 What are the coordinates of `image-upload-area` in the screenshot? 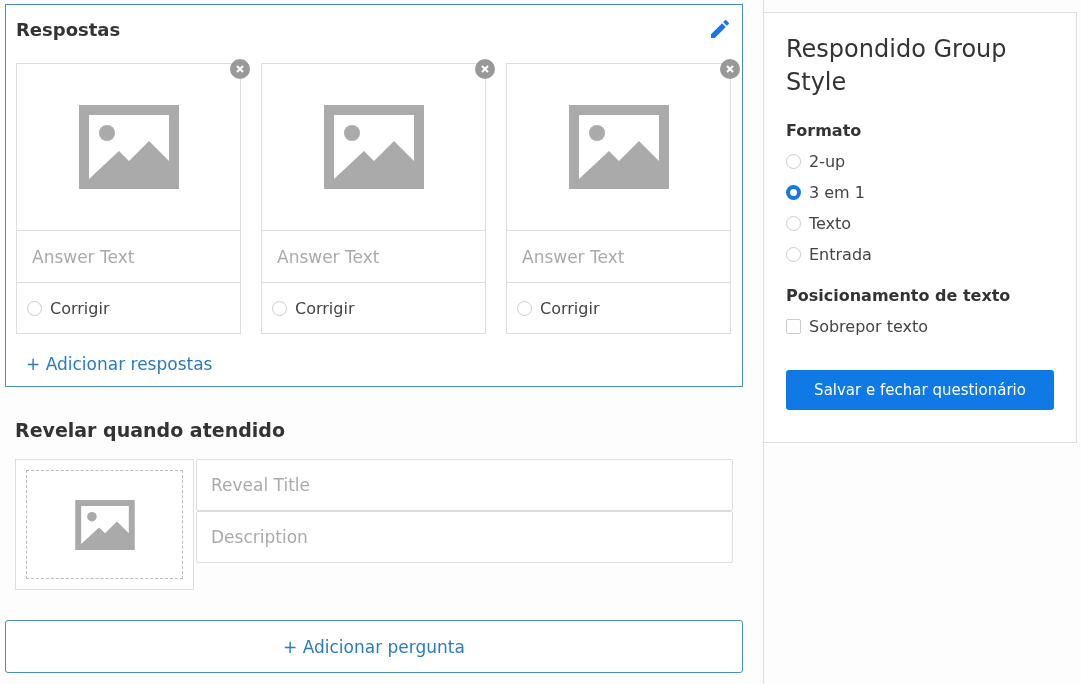 It's located at (104, 524).